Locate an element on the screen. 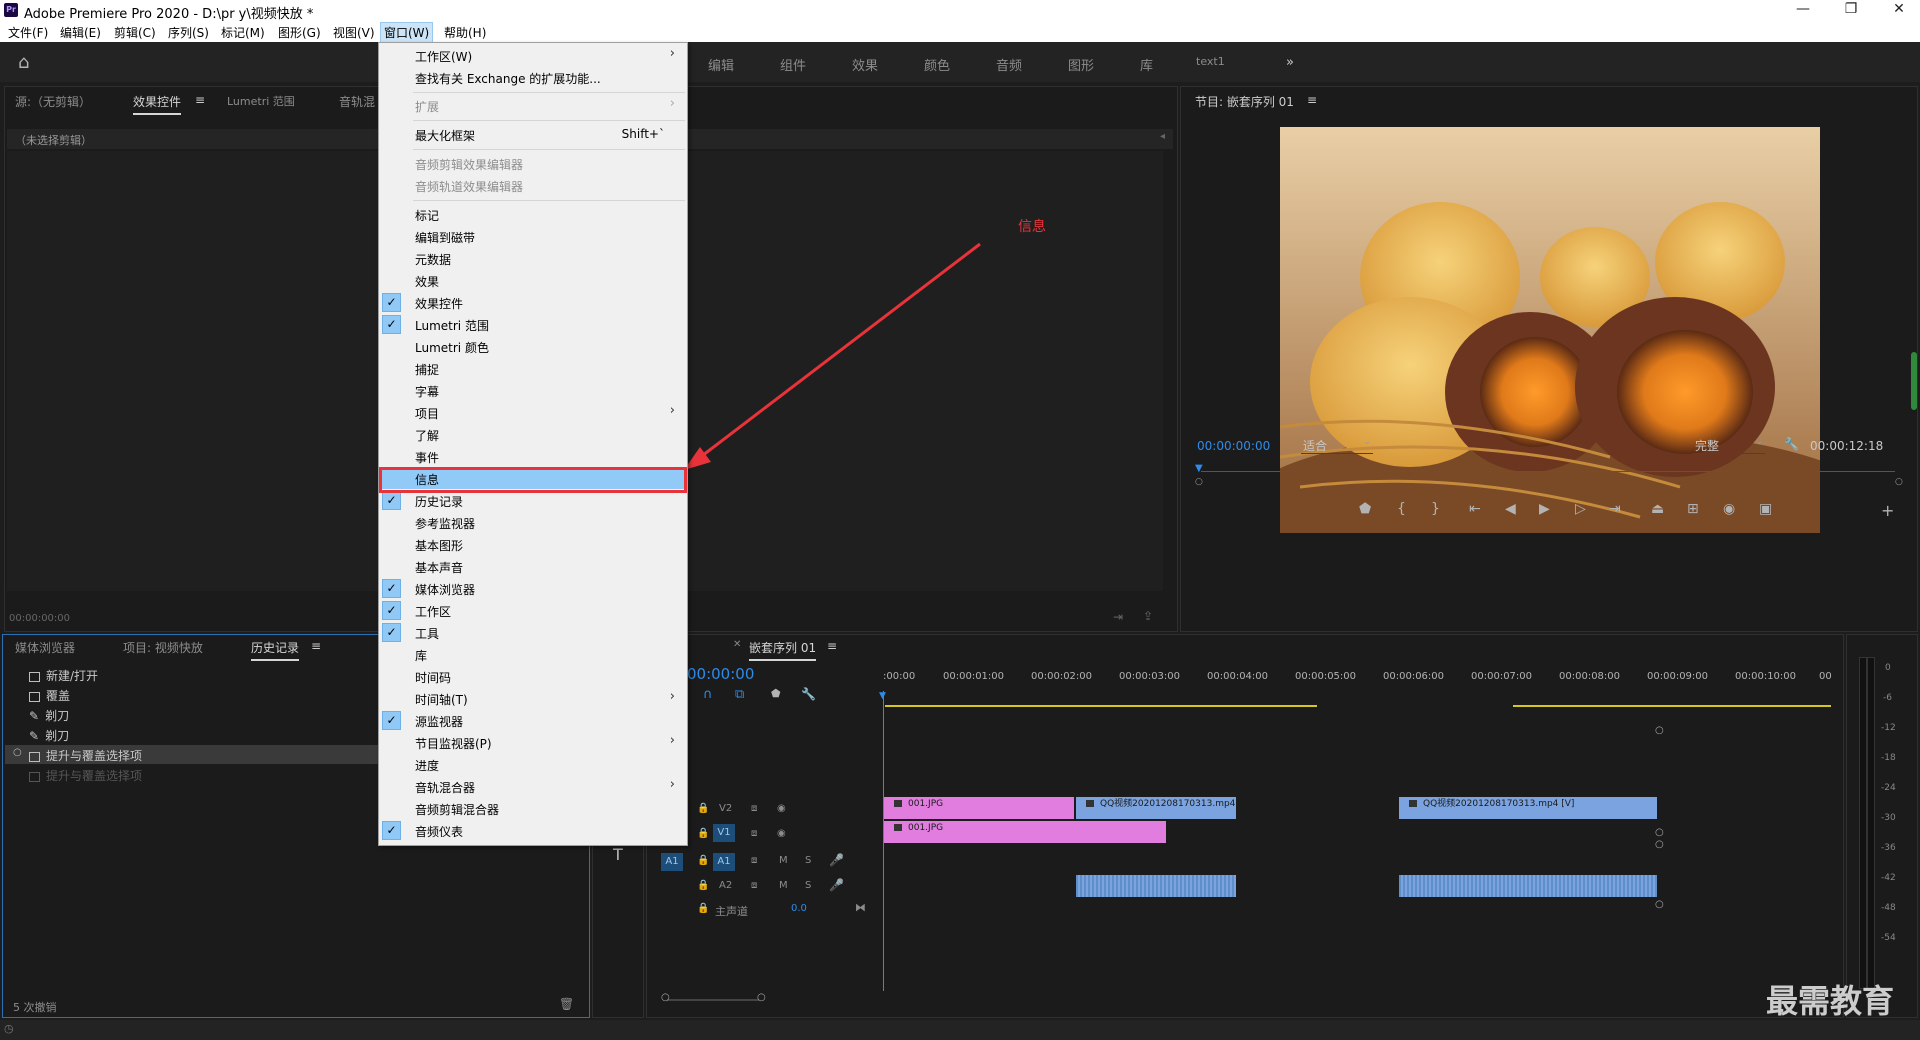 The image size is (1920, 1040). menu-item-essential-graphics: 基本图形 is located at coordinates (532, 544).